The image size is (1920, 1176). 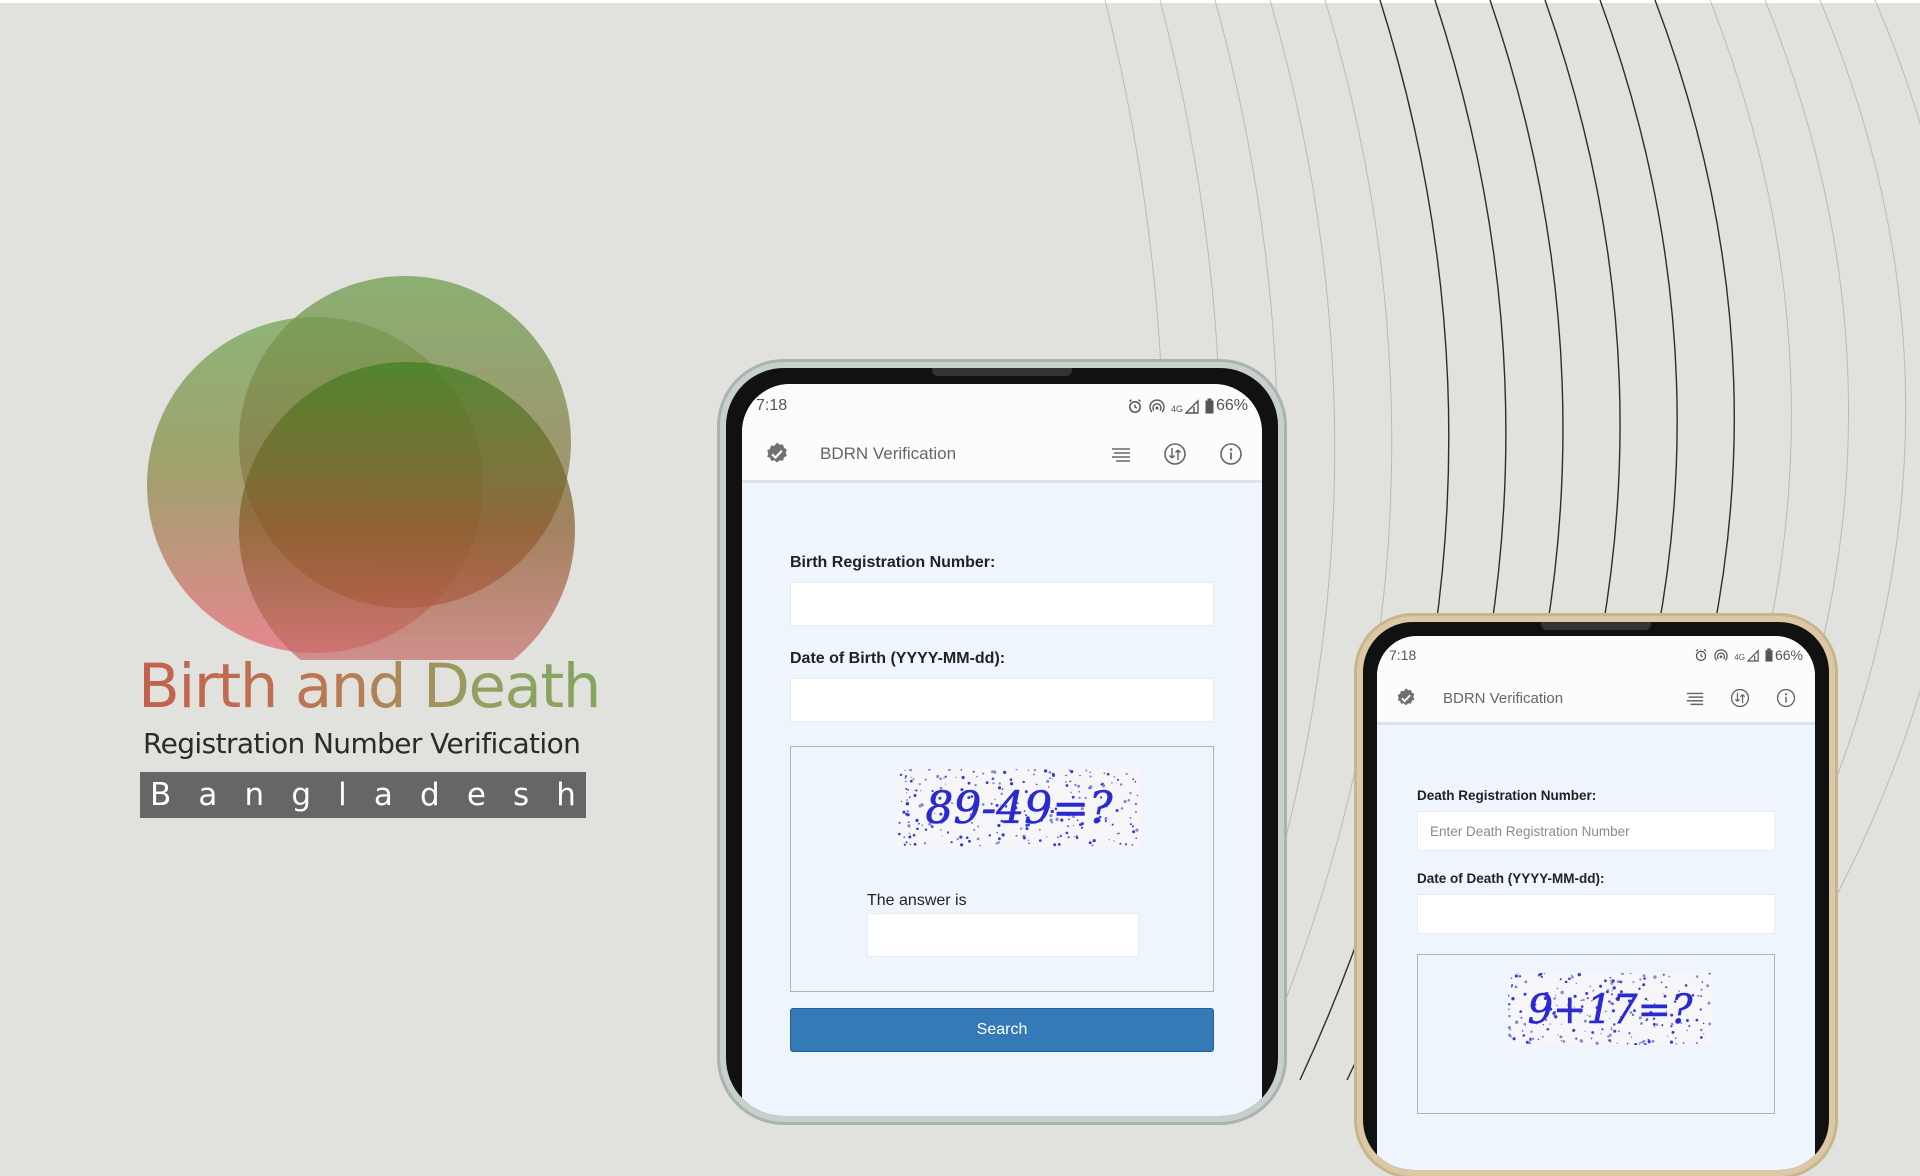 What do you see at coordinates (1002, 700) in the screenshot?
I see `dob-input` at bounding box center [1002, 700].